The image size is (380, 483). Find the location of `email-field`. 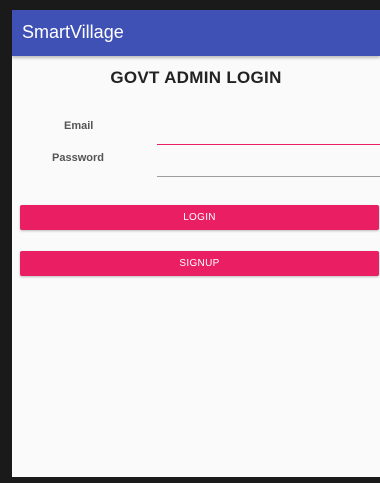

email-field is located at coordinates (268, 133).